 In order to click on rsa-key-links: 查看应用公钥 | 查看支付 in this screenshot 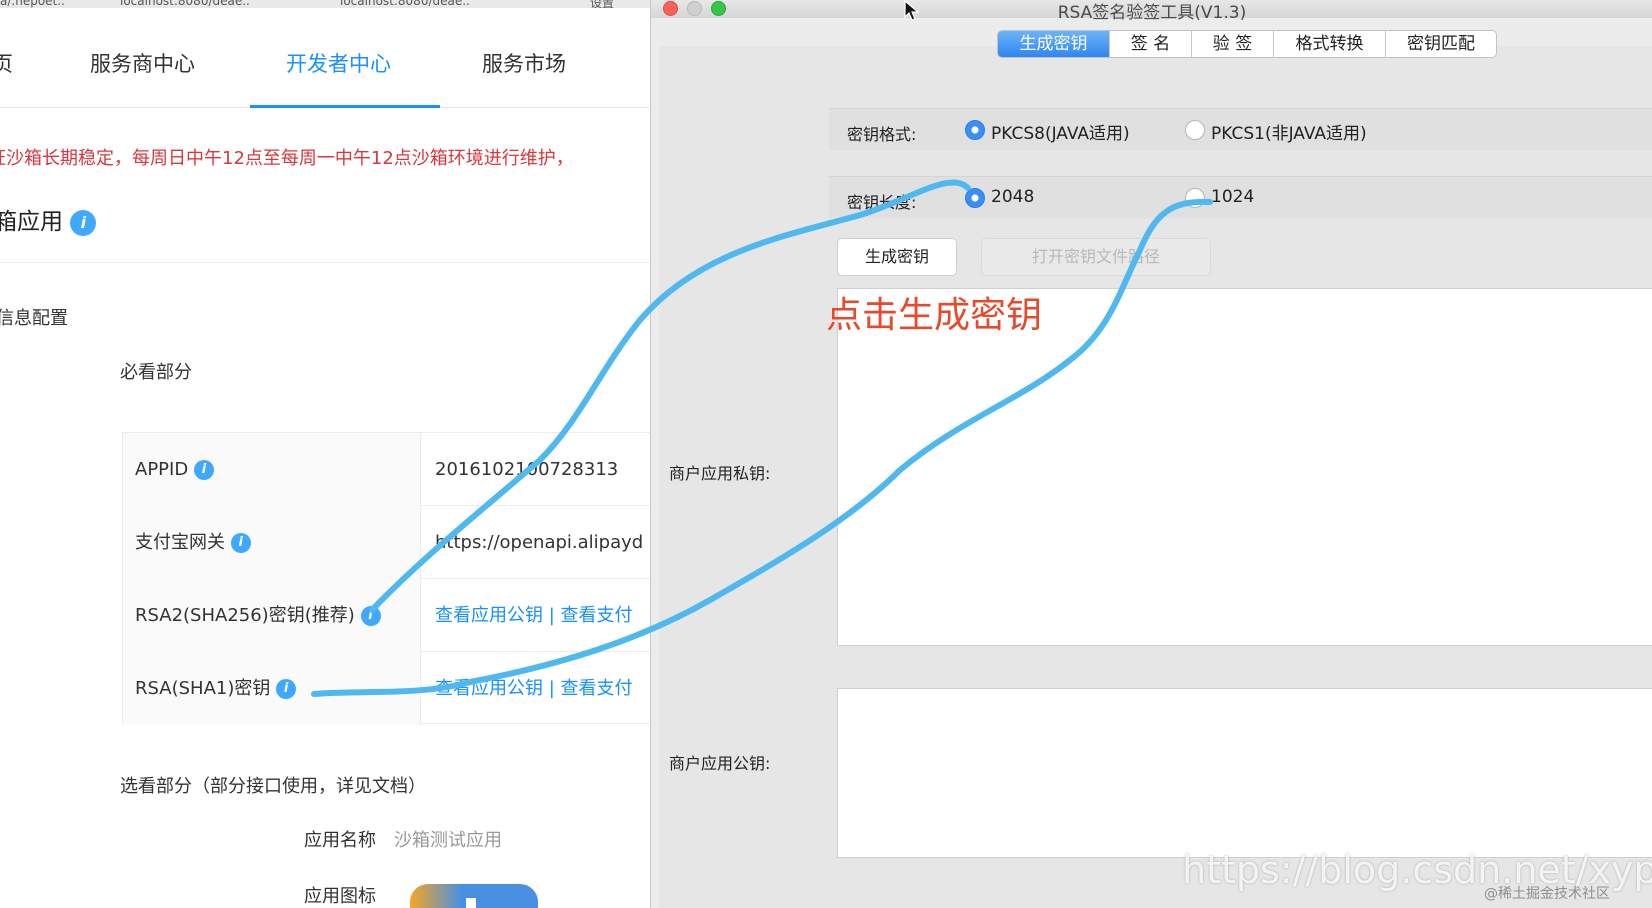, I will do `click(534, 688)`.